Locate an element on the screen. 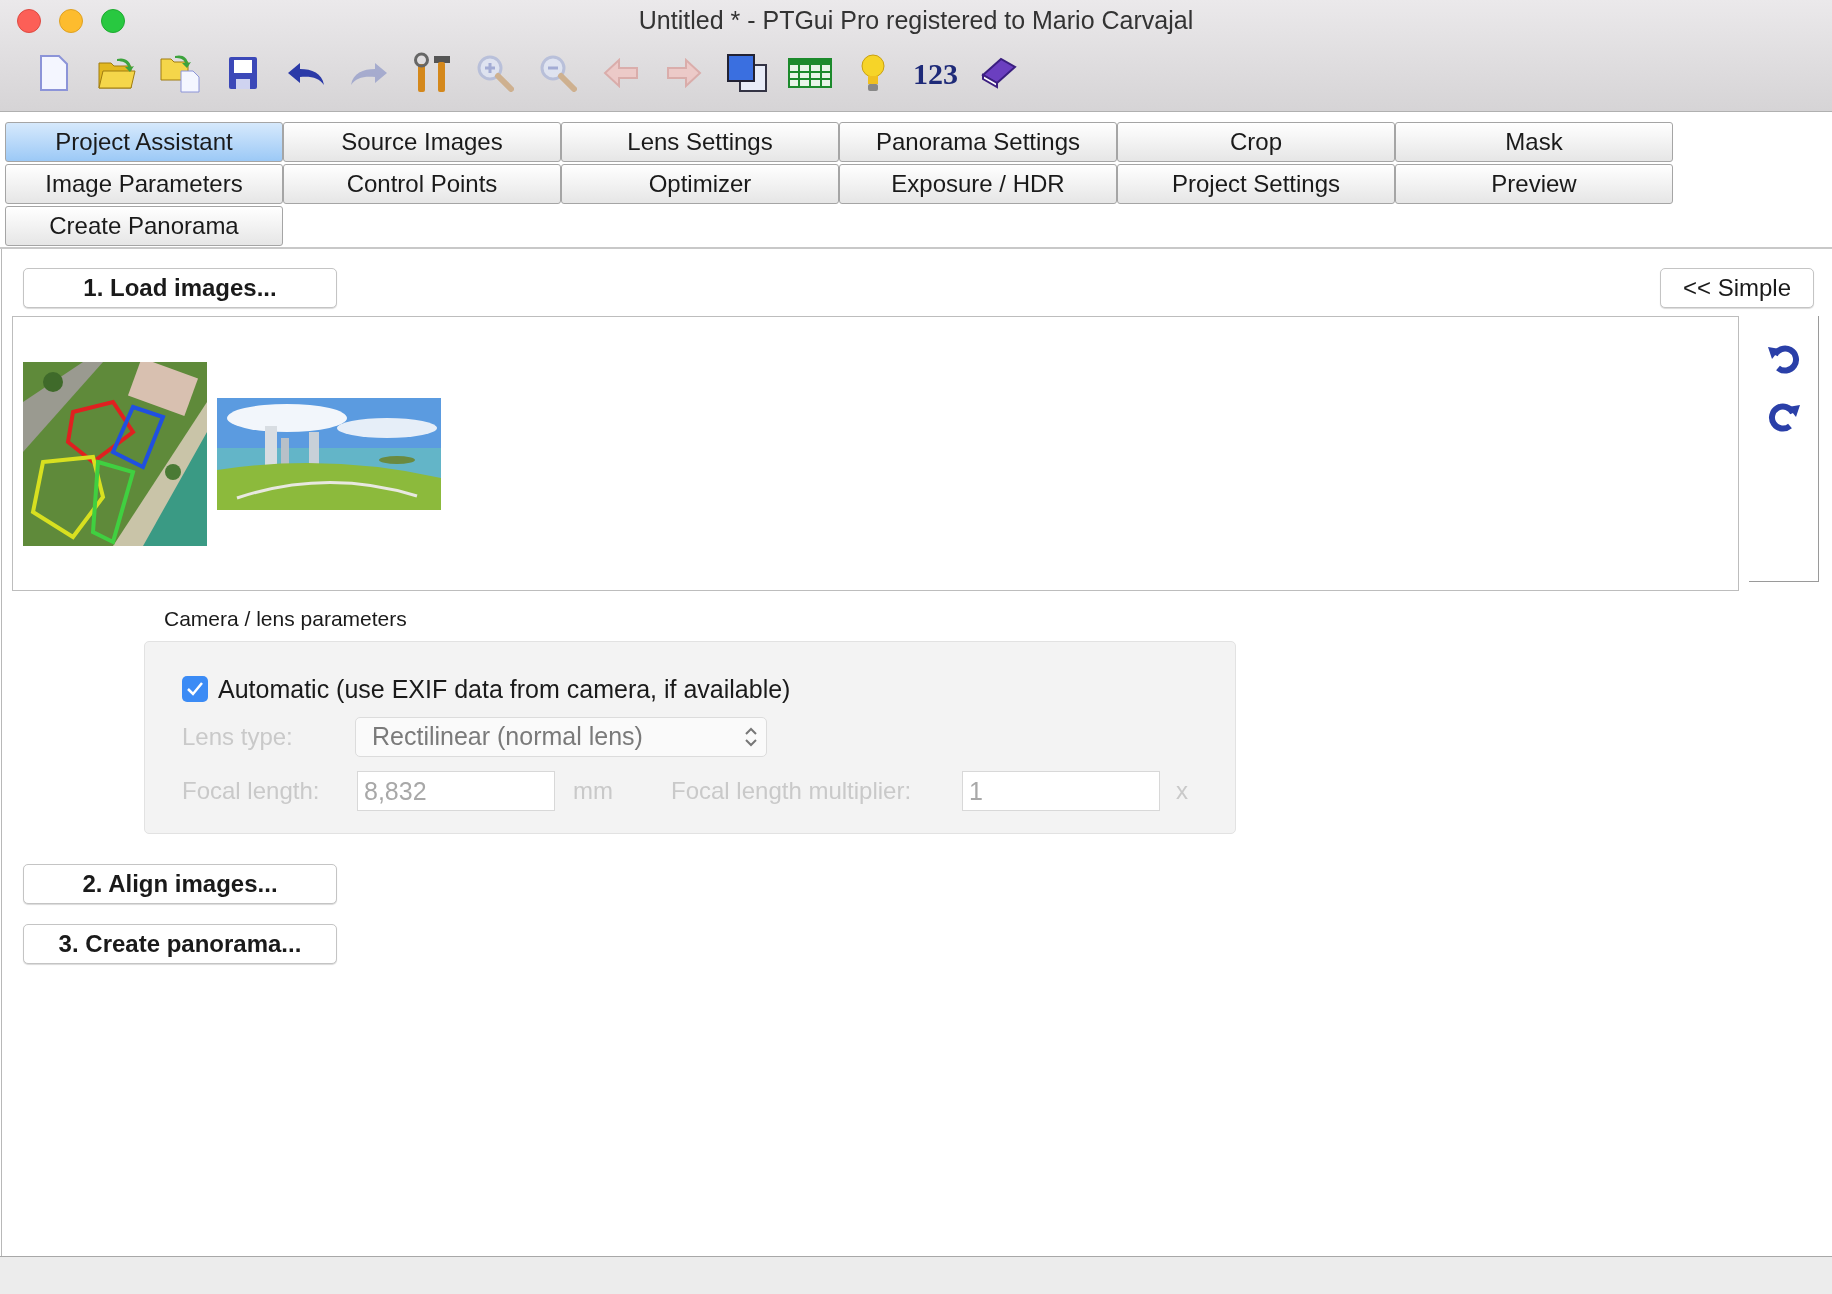 The image size is (1832, 1294). table-icon is located at coordinates (809, 73).